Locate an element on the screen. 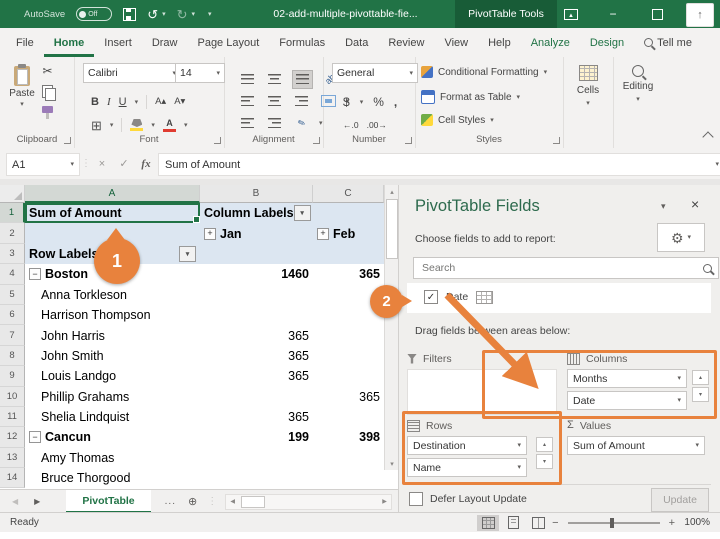 This screenshot has width=720, height=539. share-button: ↑ is located at coordinates (700, 15).